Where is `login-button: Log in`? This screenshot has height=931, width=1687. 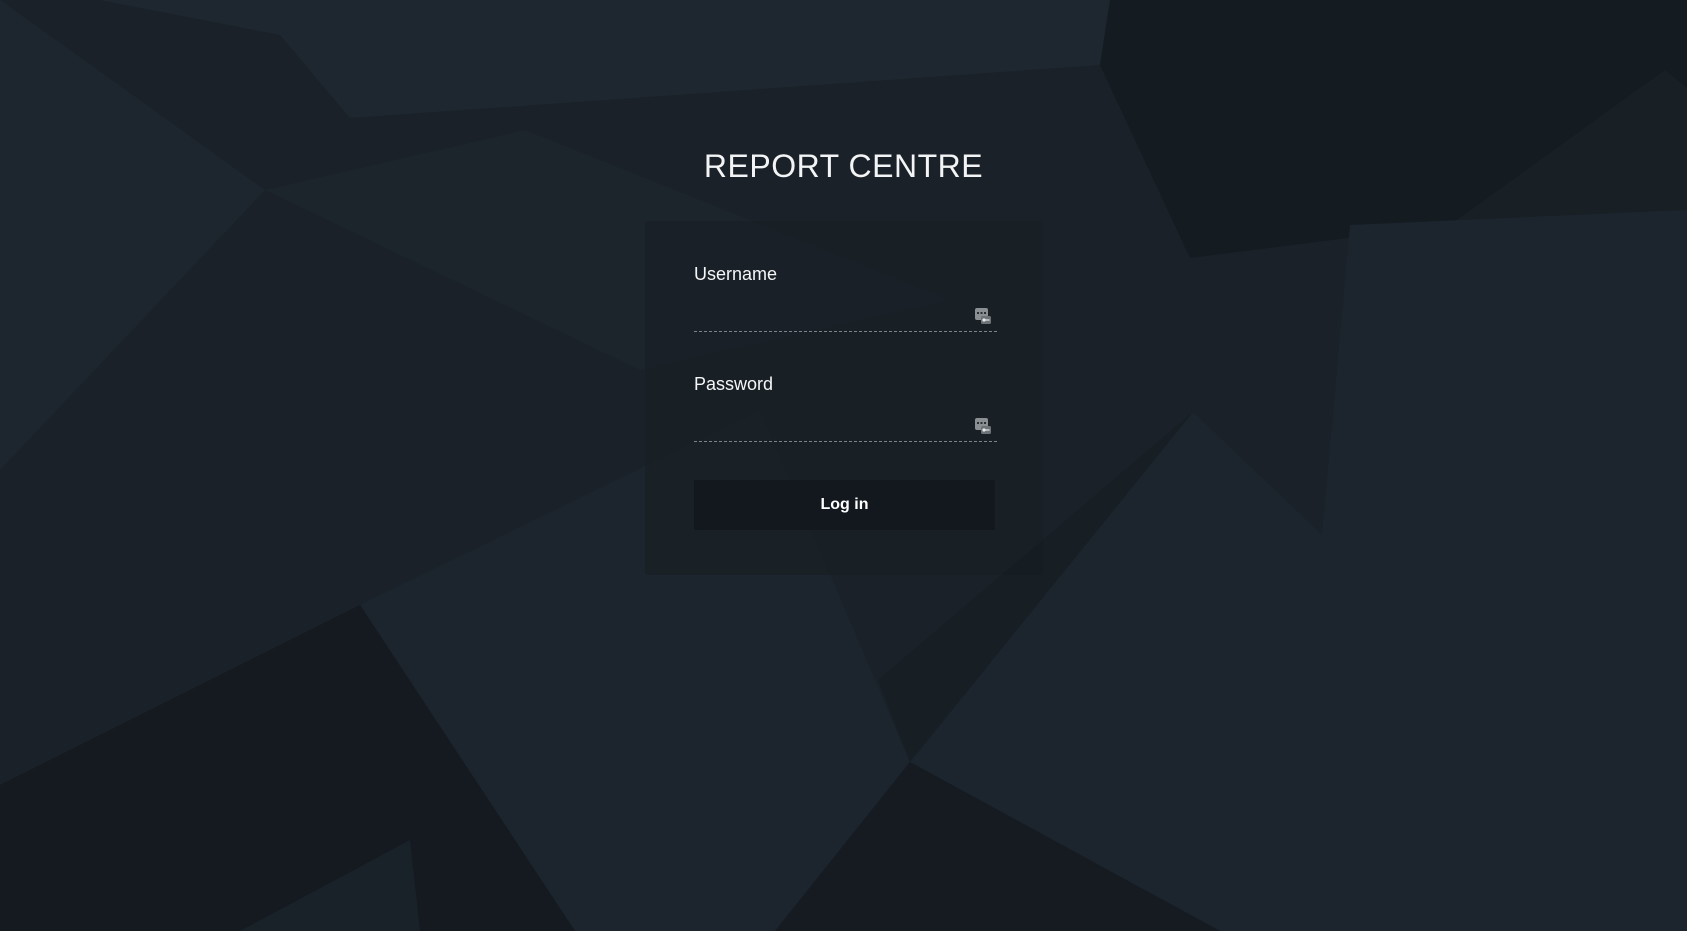 login-button: Log in is located at coordinates (844, 505).